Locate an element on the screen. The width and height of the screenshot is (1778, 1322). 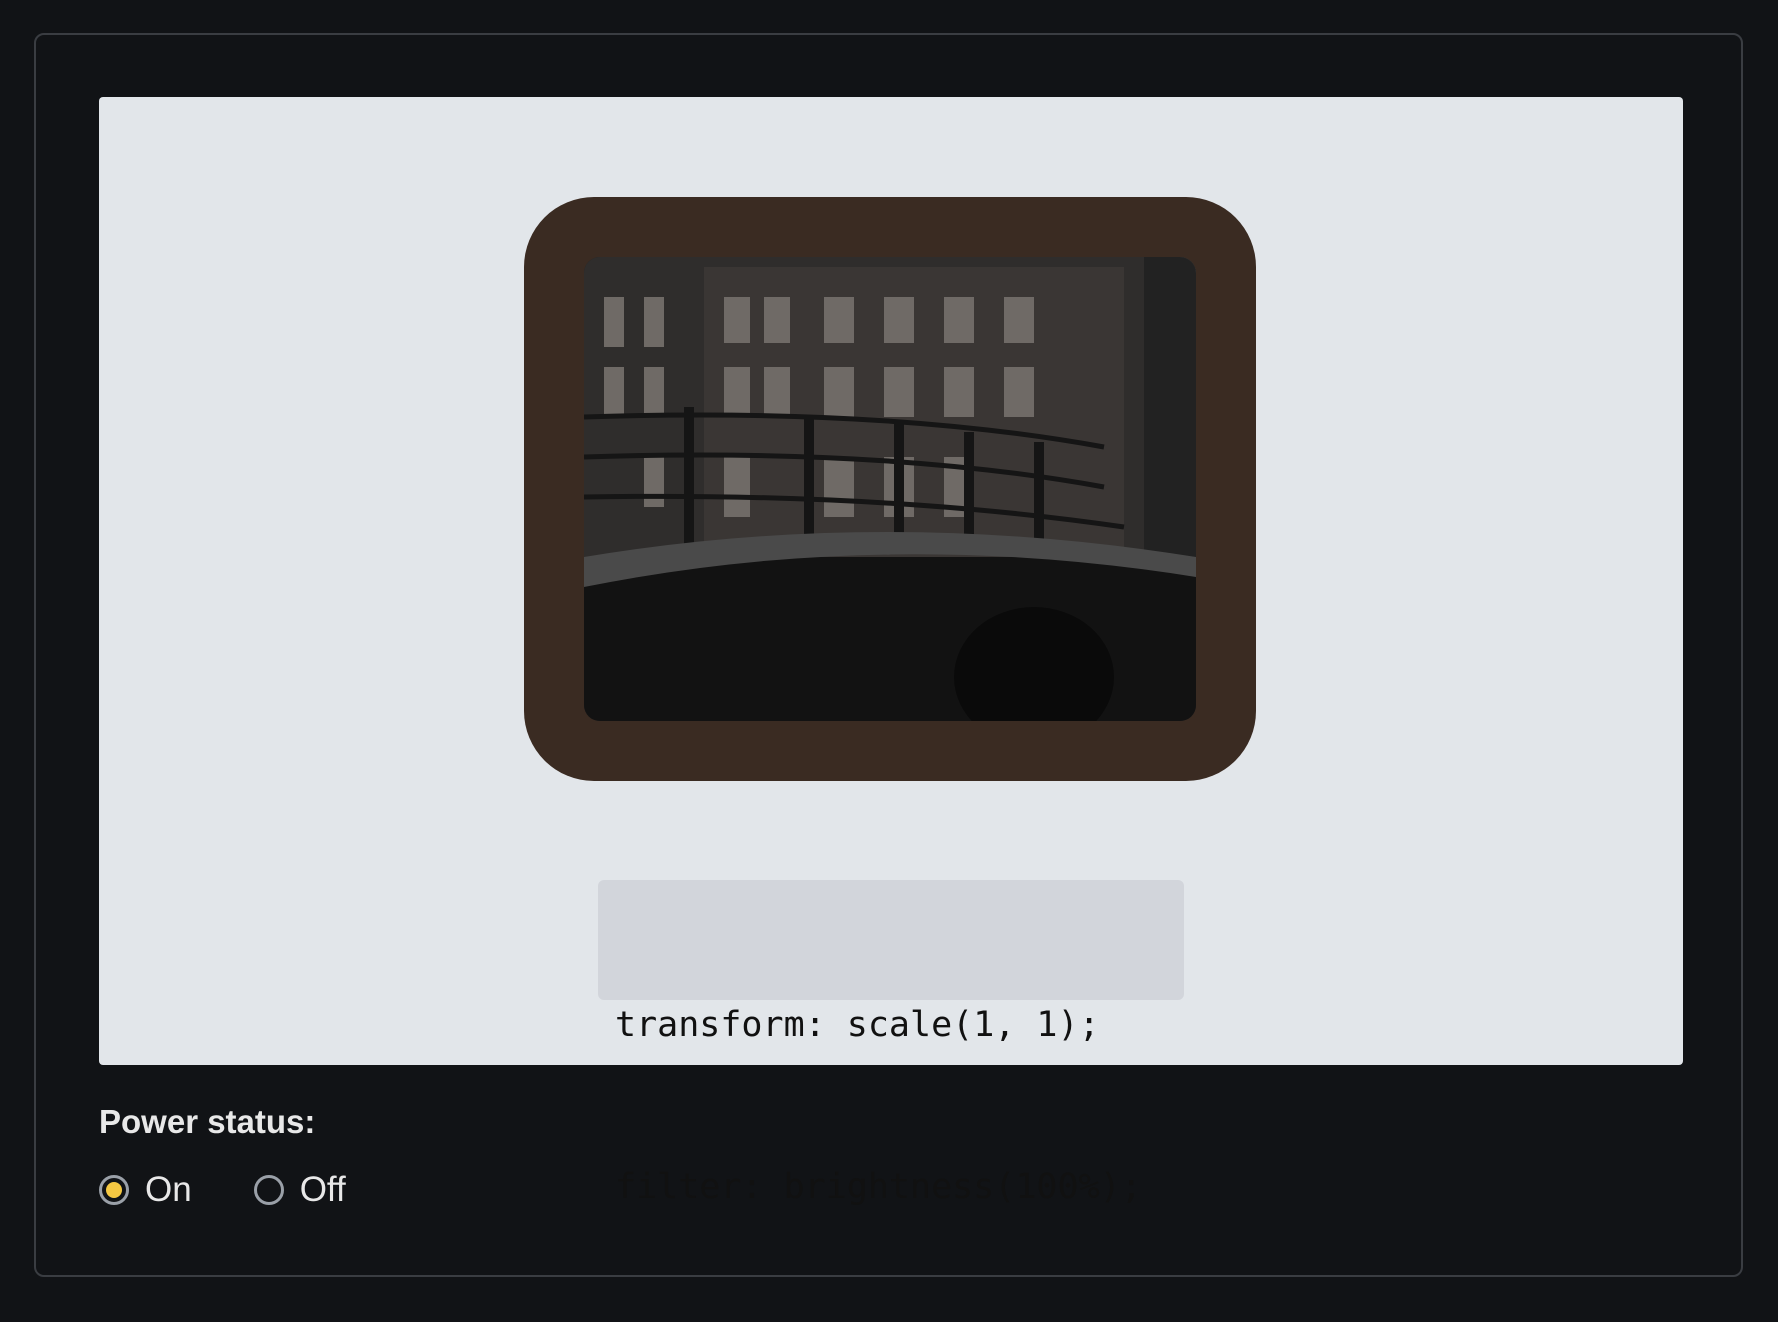
power-status-label: Power status: is located at coordinates (207, 1121).